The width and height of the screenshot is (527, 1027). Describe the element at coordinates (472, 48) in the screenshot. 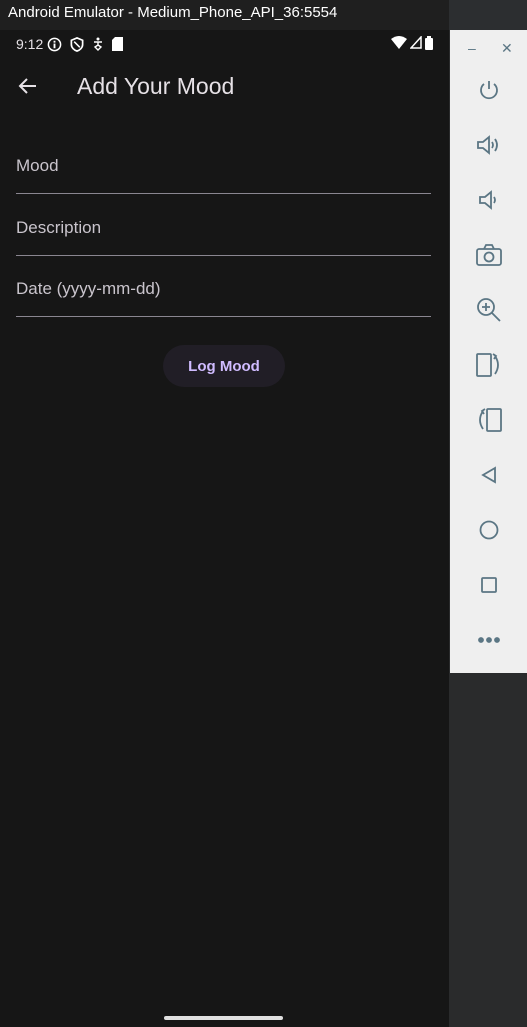

I see `minimize-icon: –` at that location.